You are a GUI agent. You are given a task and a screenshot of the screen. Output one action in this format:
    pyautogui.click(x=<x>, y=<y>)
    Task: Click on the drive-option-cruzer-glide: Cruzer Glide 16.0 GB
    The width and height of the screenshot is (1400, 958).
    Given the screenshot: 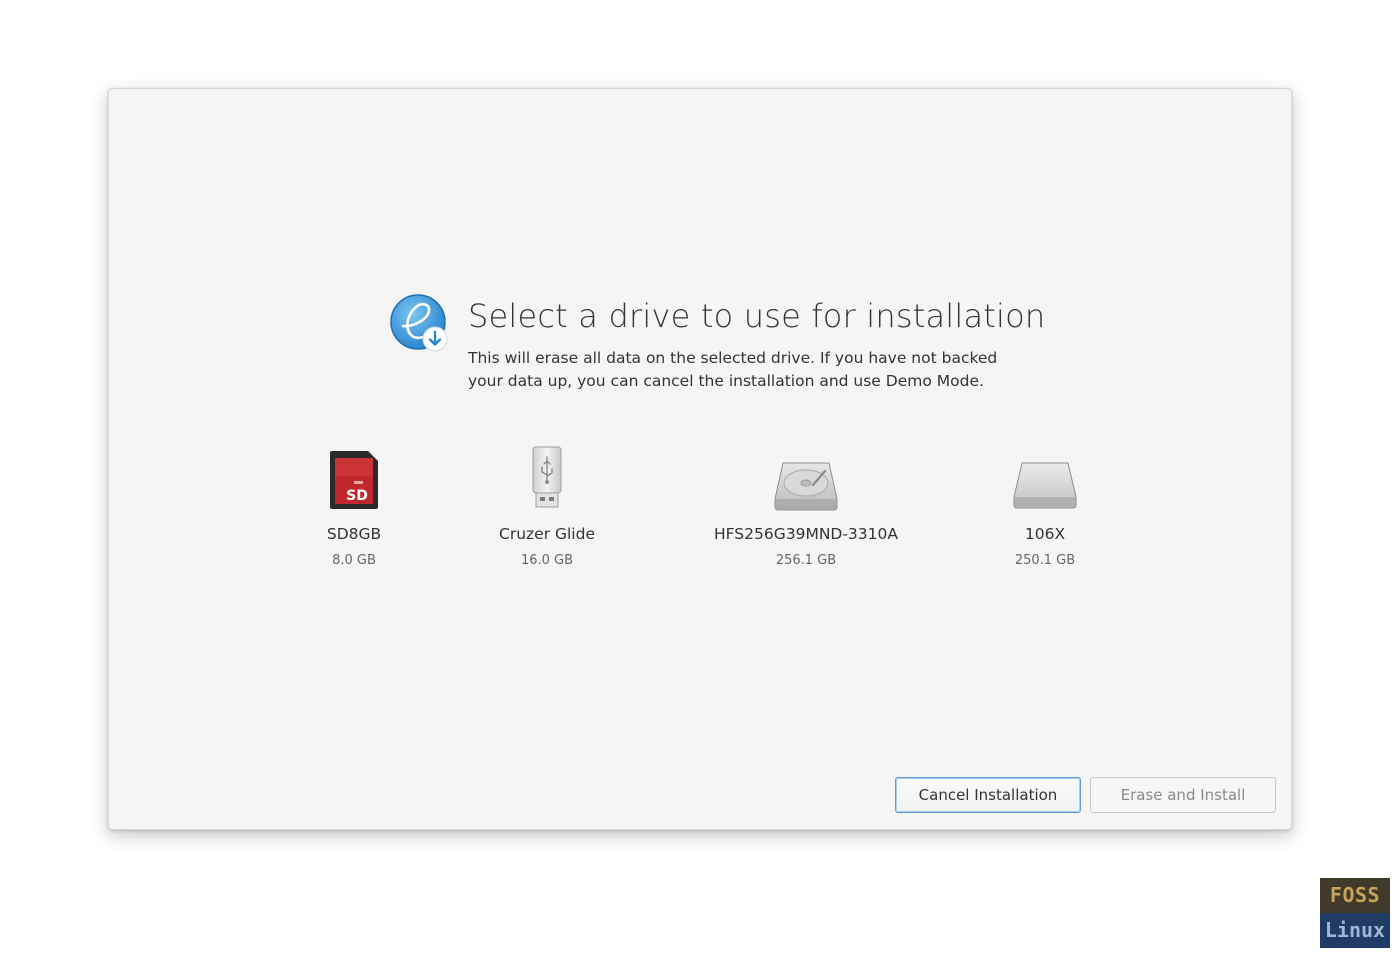 What is the action you would take?
    pyautogui.click(x=547, y=506)
    